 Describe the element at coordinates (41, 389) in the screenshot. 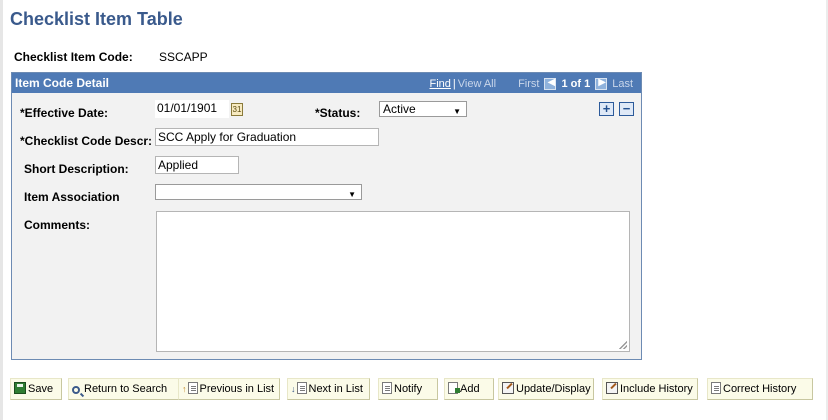

I see `save-button-label: Save` at that location.